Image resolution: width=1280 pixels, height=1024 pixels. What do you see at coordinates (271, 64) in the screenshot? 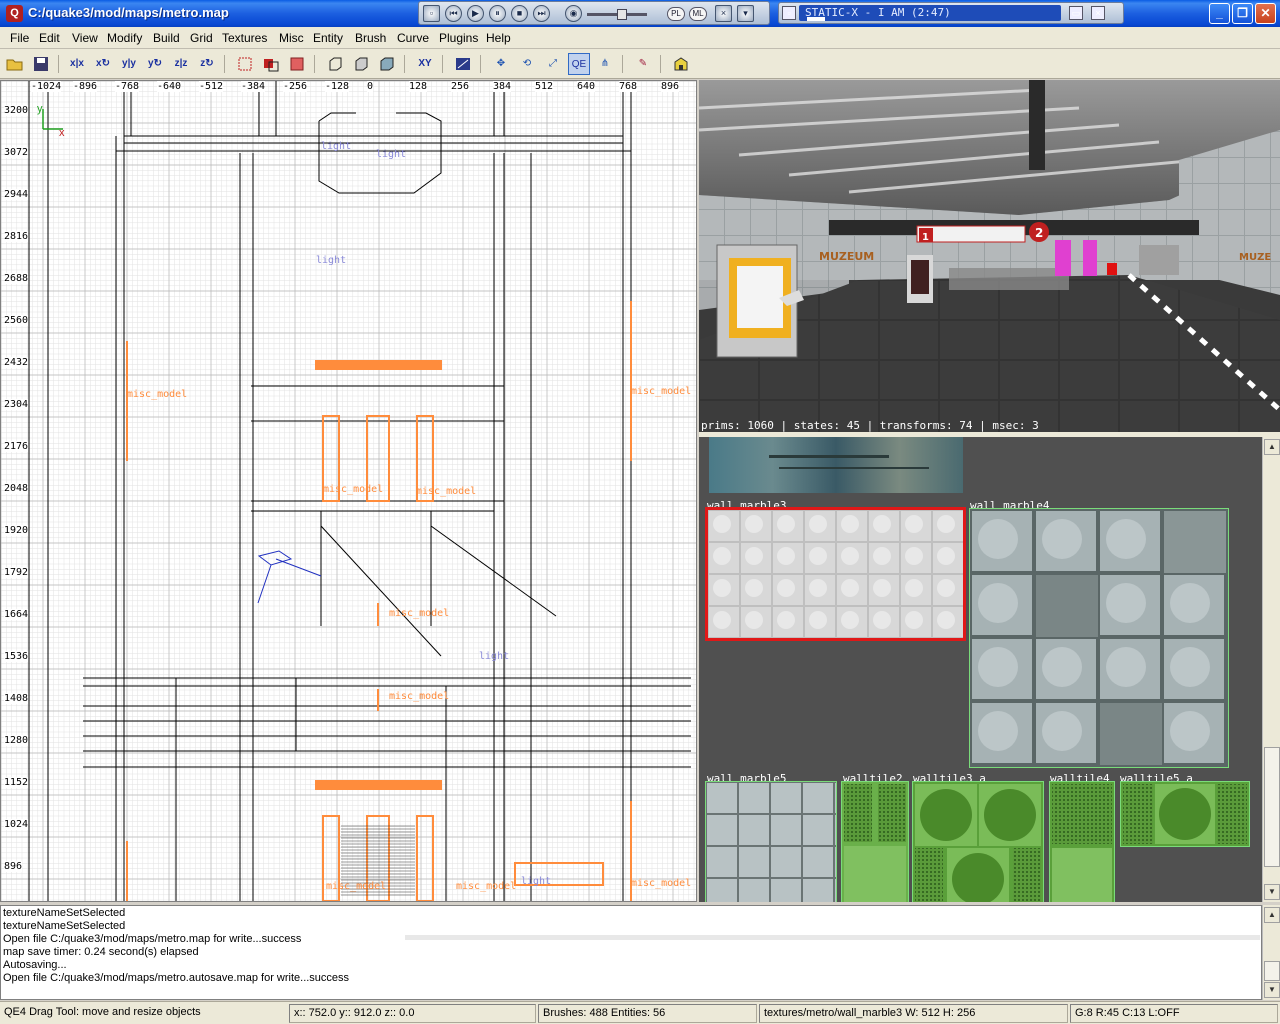
I see `select-inside-icon` at bounding box center [271, 64].